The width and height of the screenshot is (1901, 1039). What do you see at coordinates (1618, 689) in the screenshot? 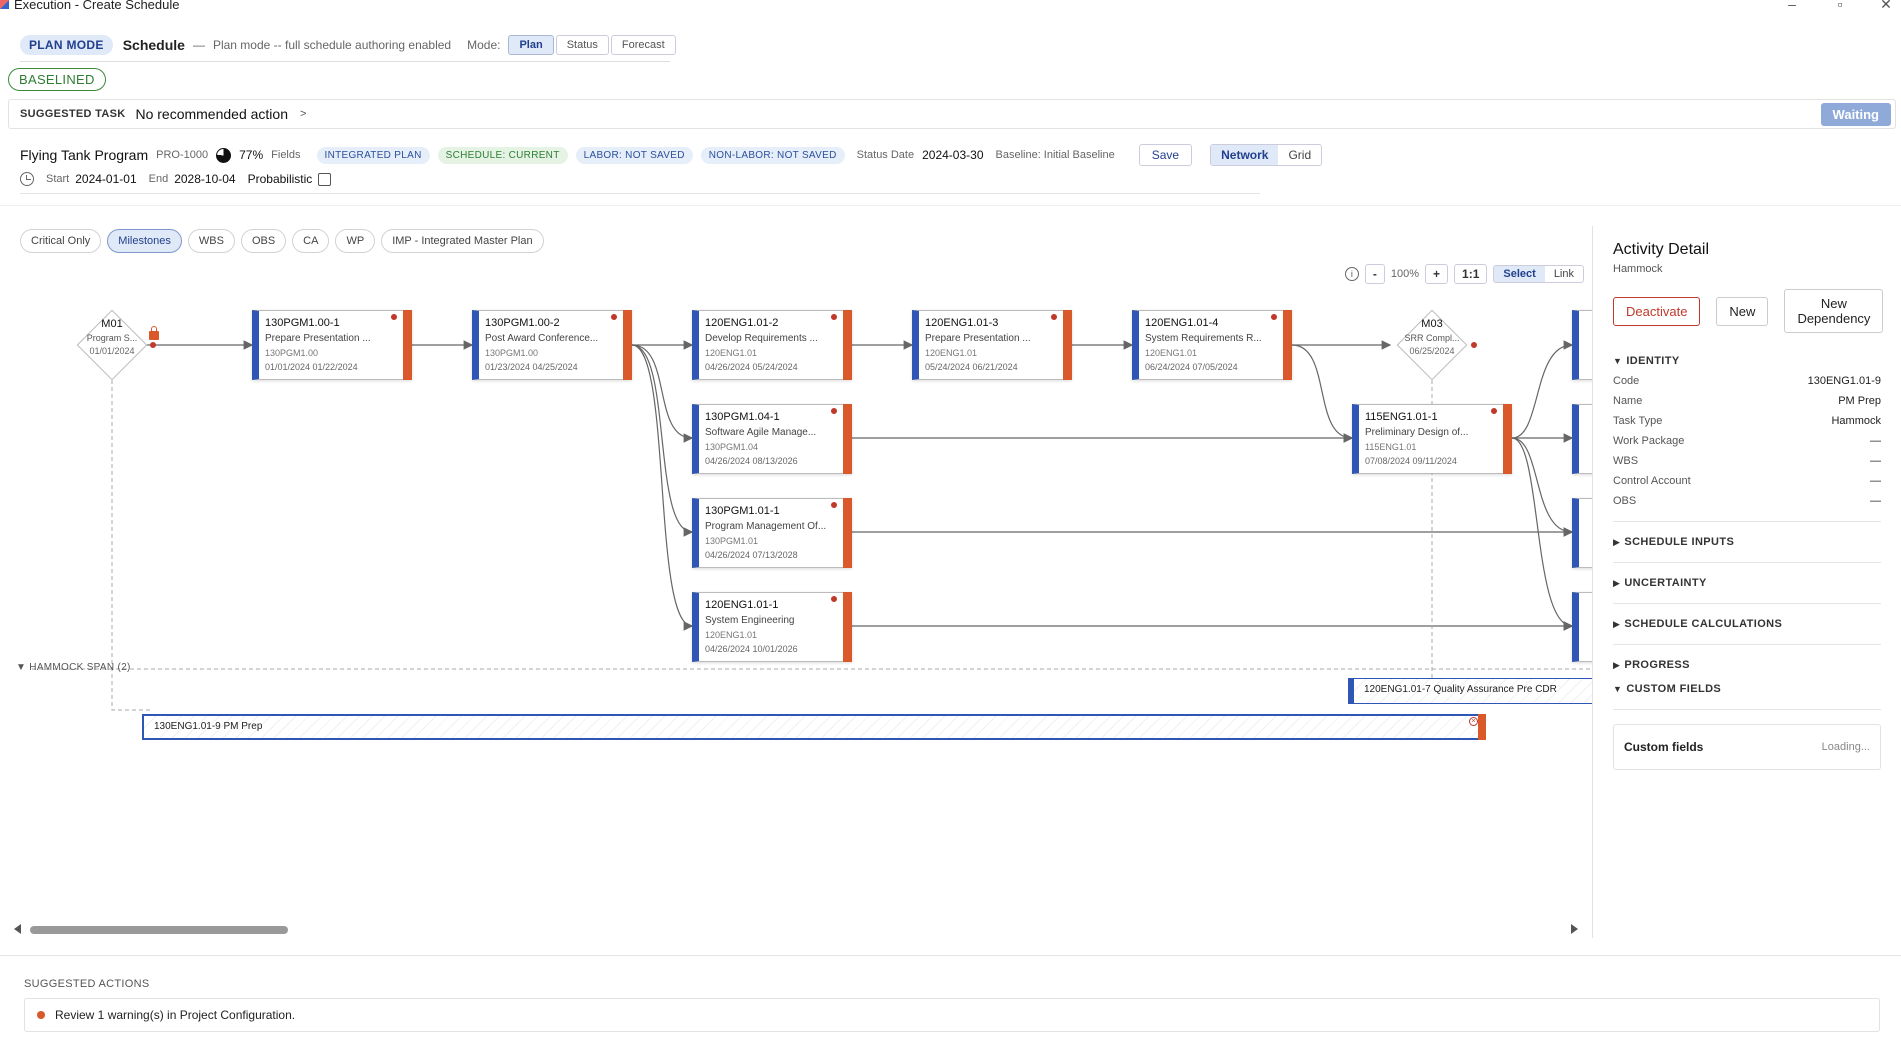
I see `chevron-down-icon: ▼` at bounding box center [1618, 689].